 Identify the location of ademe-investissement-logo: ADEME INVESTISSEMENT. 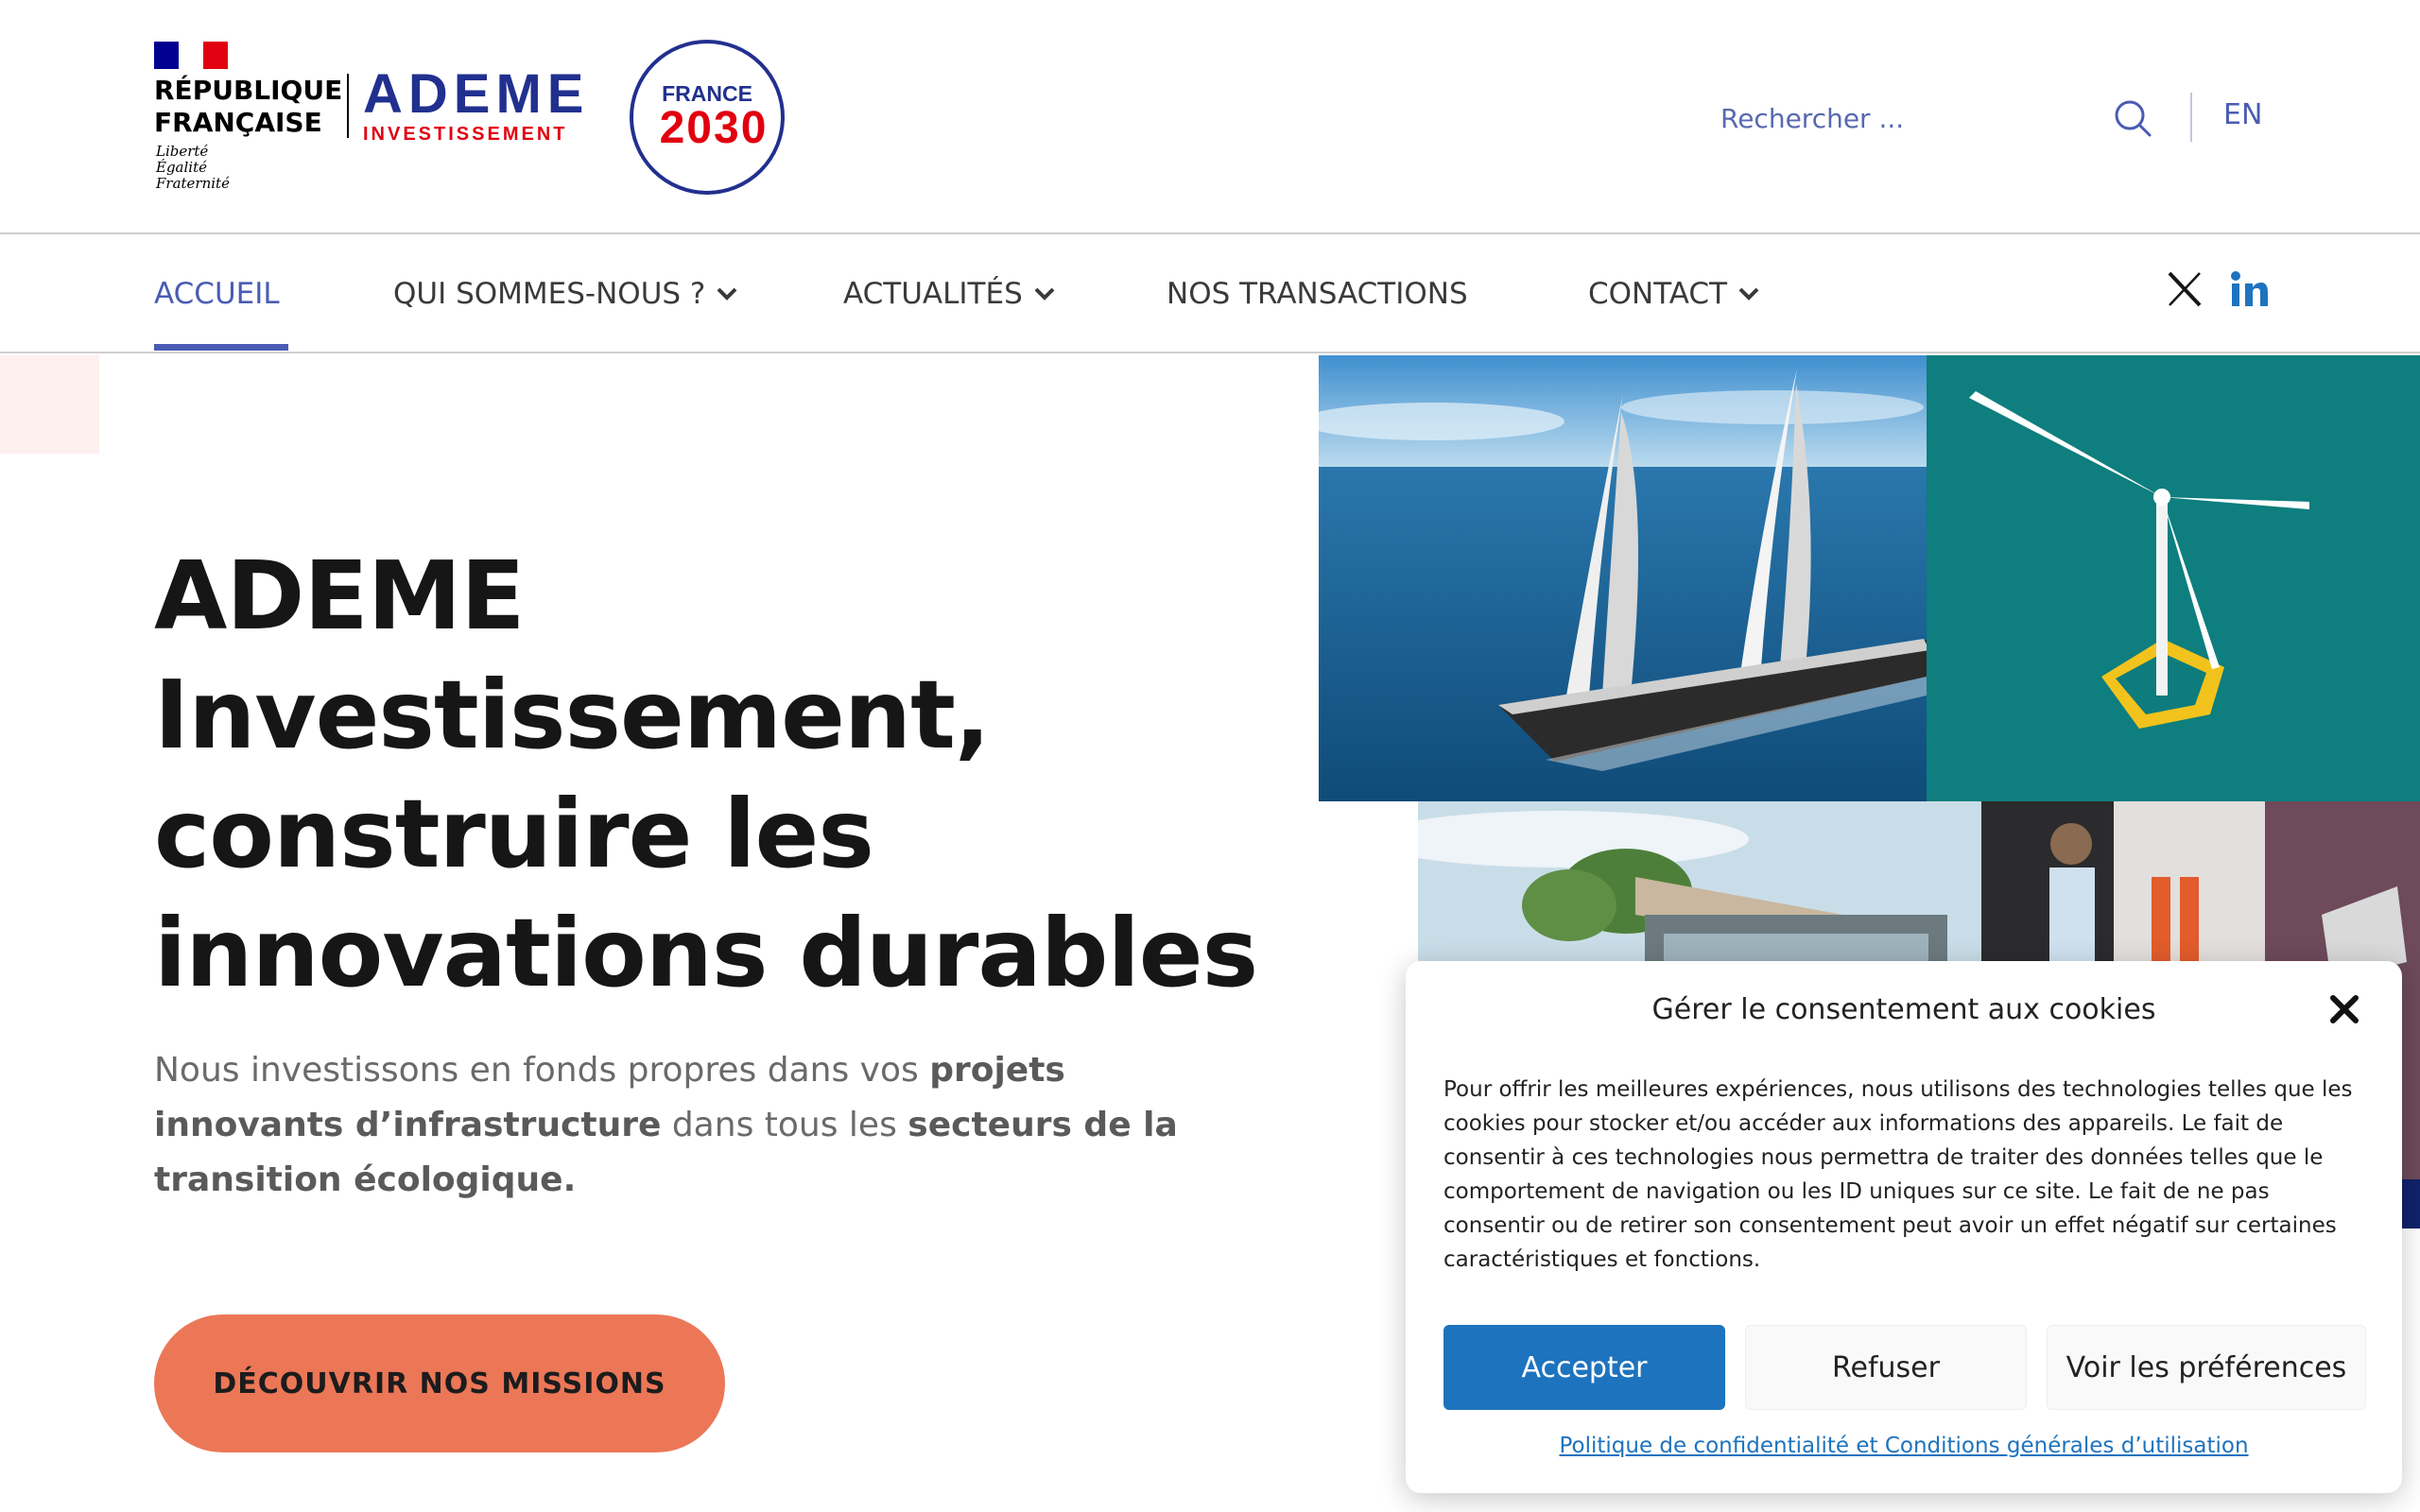
(476, 107).